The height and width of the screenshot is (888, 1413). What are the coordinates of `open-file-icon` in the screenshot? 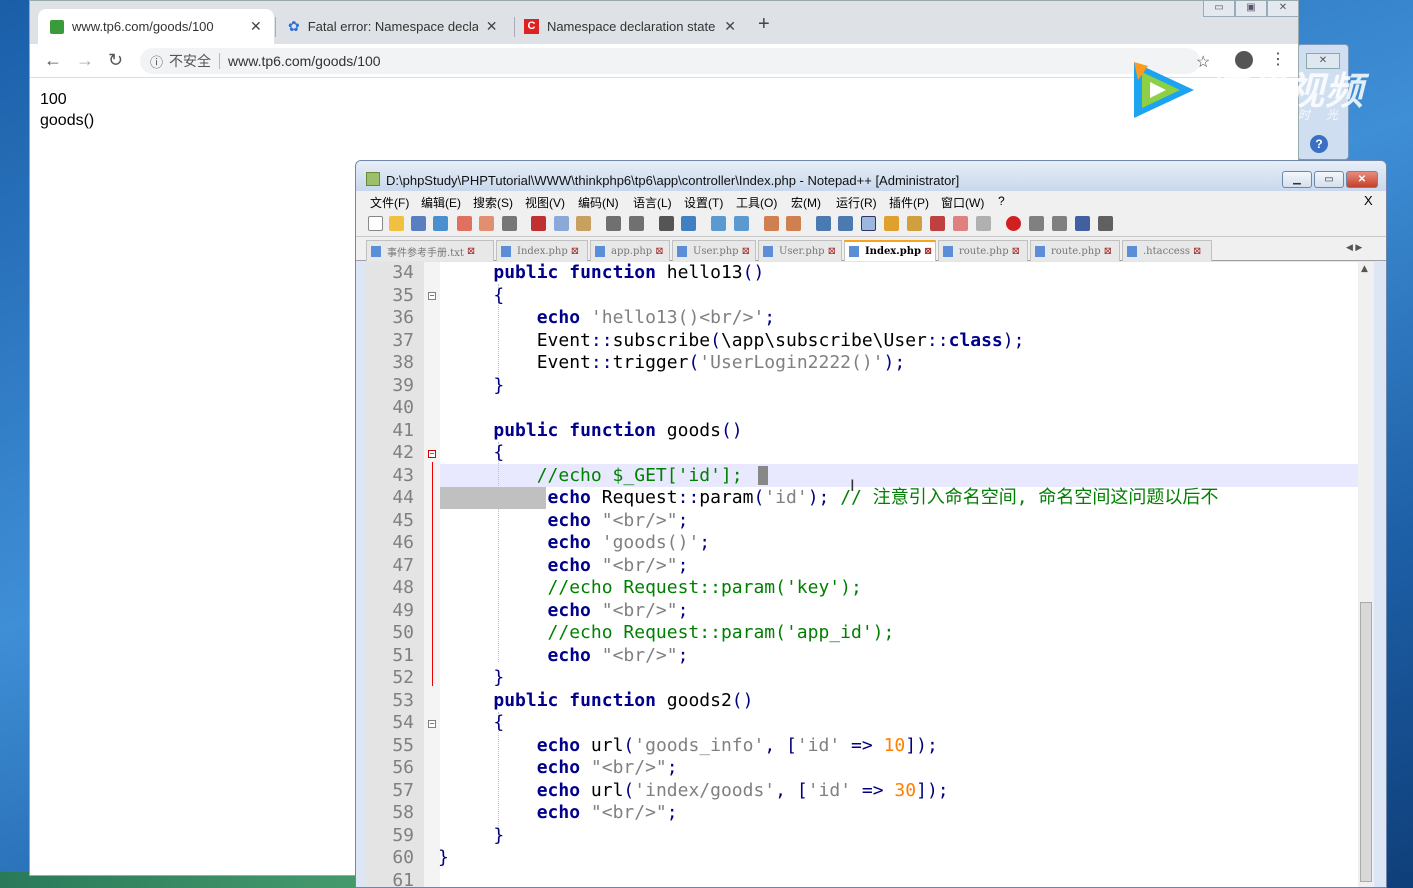 It's located at (396, 223).